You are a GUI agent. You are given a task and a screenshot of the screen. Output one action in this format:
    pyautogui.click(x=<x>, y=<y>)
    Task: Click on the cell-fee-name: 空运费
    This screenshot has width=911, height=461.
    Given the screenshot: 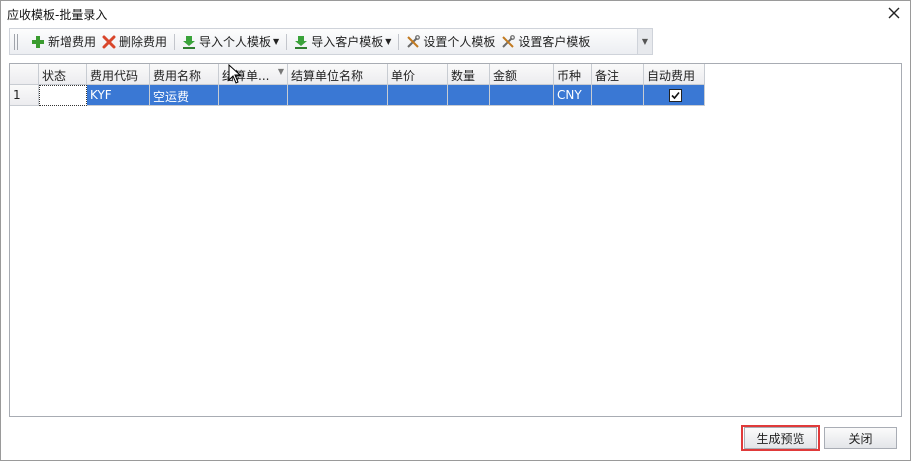 What is the action you would take?
    pyautogui.click(x=184, y=95)
    